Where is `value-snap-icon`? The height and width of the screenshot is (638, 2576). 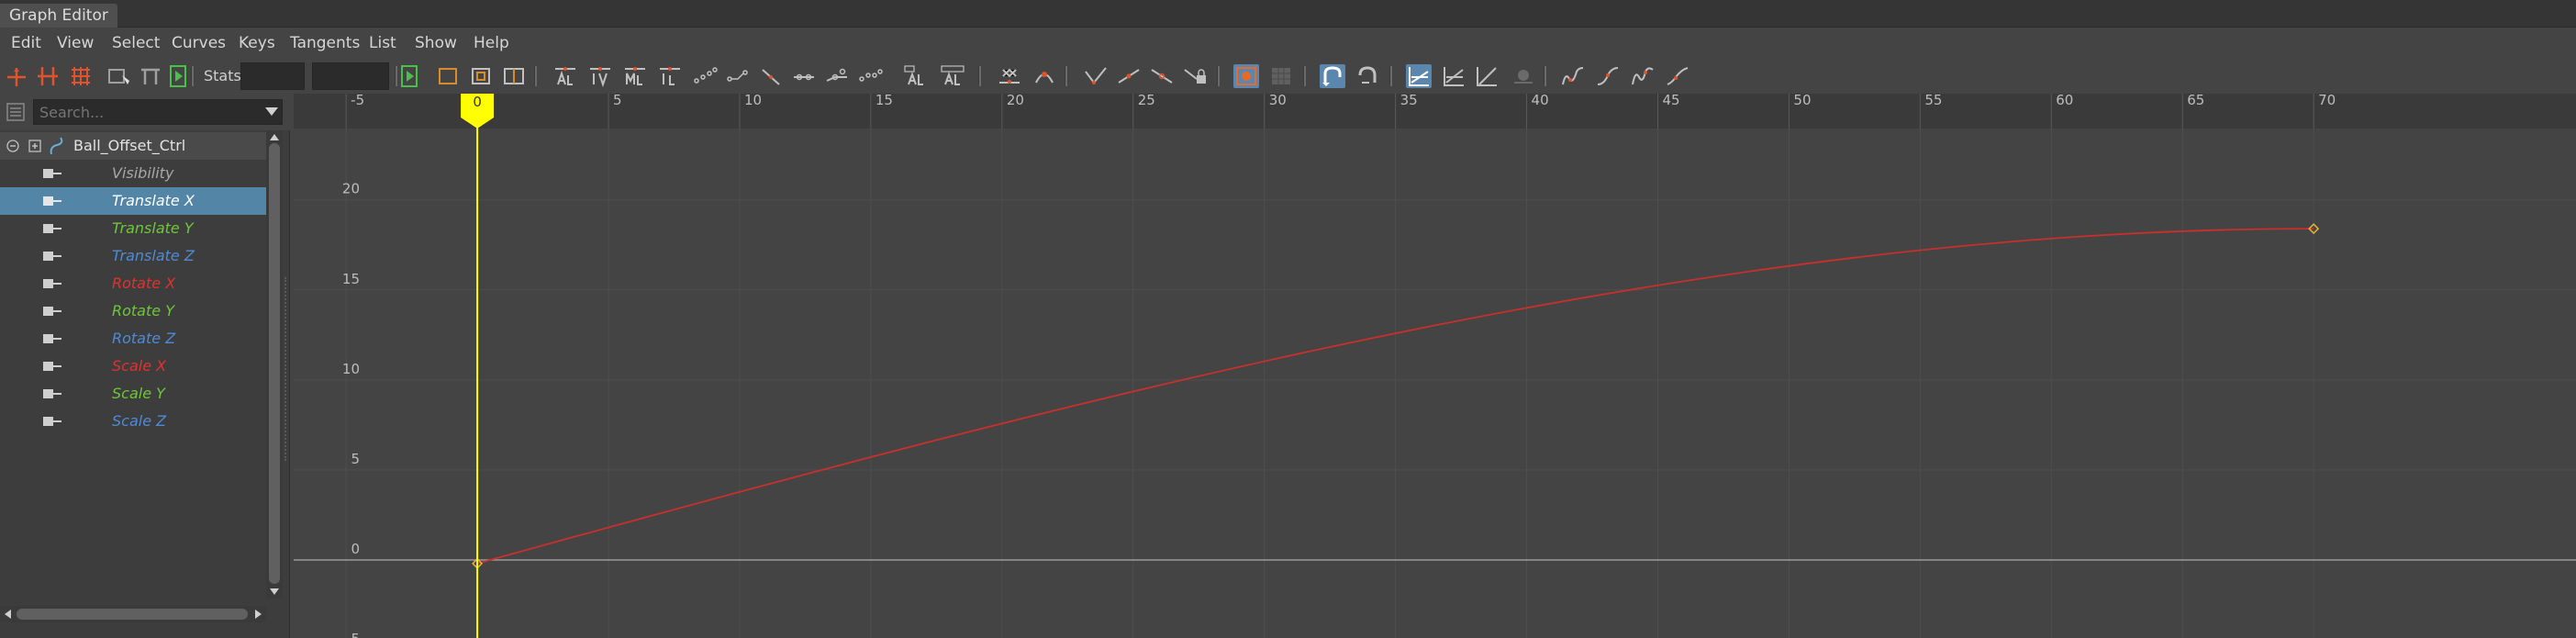 value-snap-icon is located at coordinates (1367, 76).